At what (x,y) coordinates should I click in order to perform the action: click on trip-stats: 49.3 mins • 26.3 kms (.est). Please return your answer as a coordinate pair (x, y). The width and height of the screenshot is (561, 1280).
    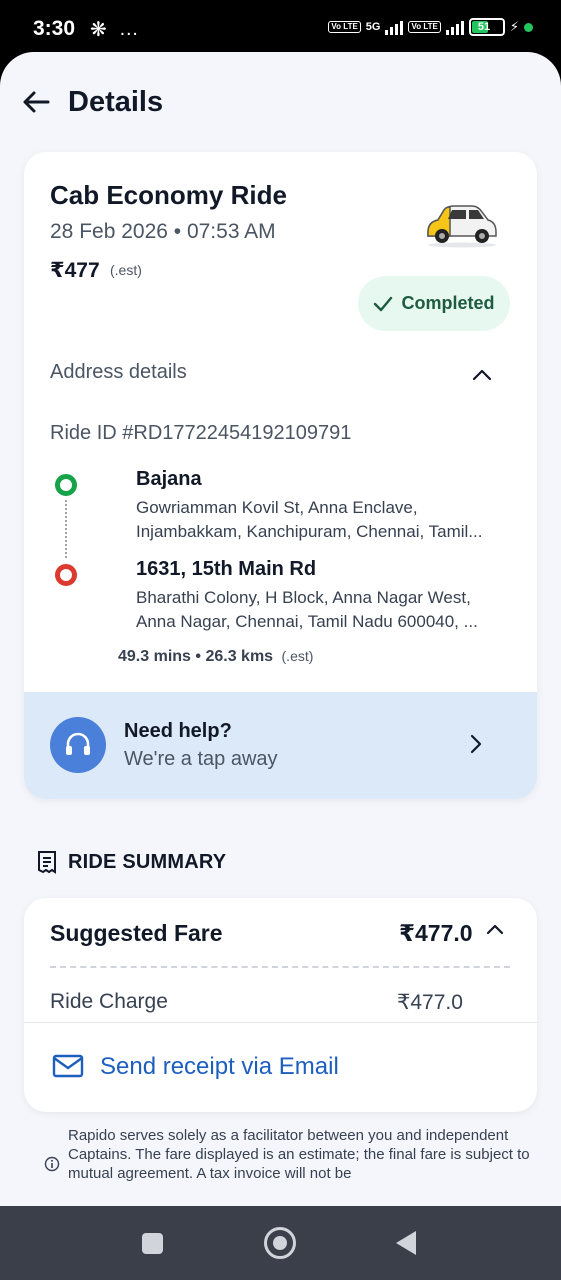
    Looking at the image, I should click on (215, 657).